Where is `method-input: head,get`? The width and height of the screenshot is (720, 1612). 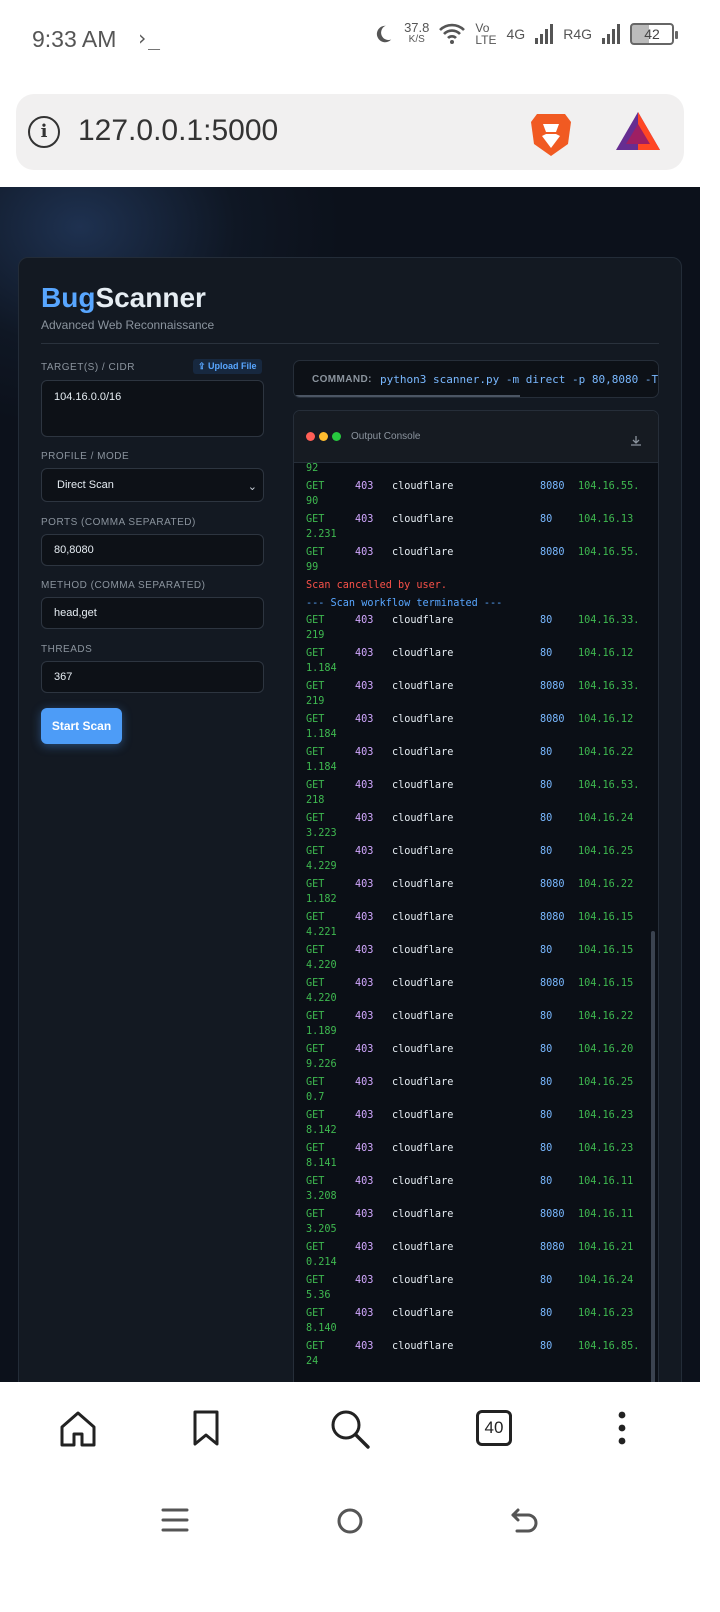
method-input: head,get is located at coordinates (152, 613).